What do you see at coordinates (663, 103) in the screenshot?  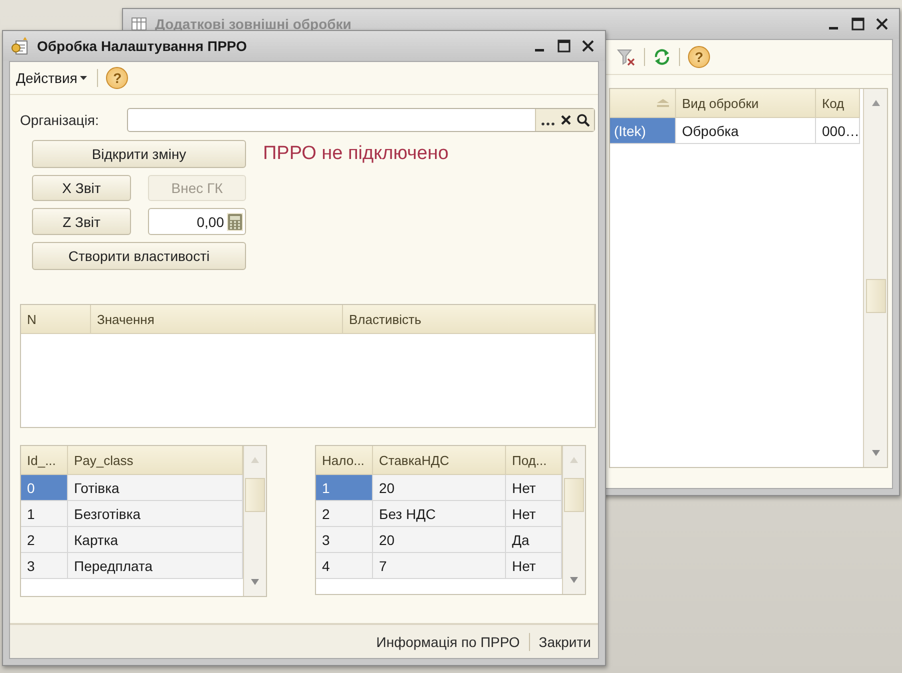 I see `sort-icon` at bounding box center [663, 103].